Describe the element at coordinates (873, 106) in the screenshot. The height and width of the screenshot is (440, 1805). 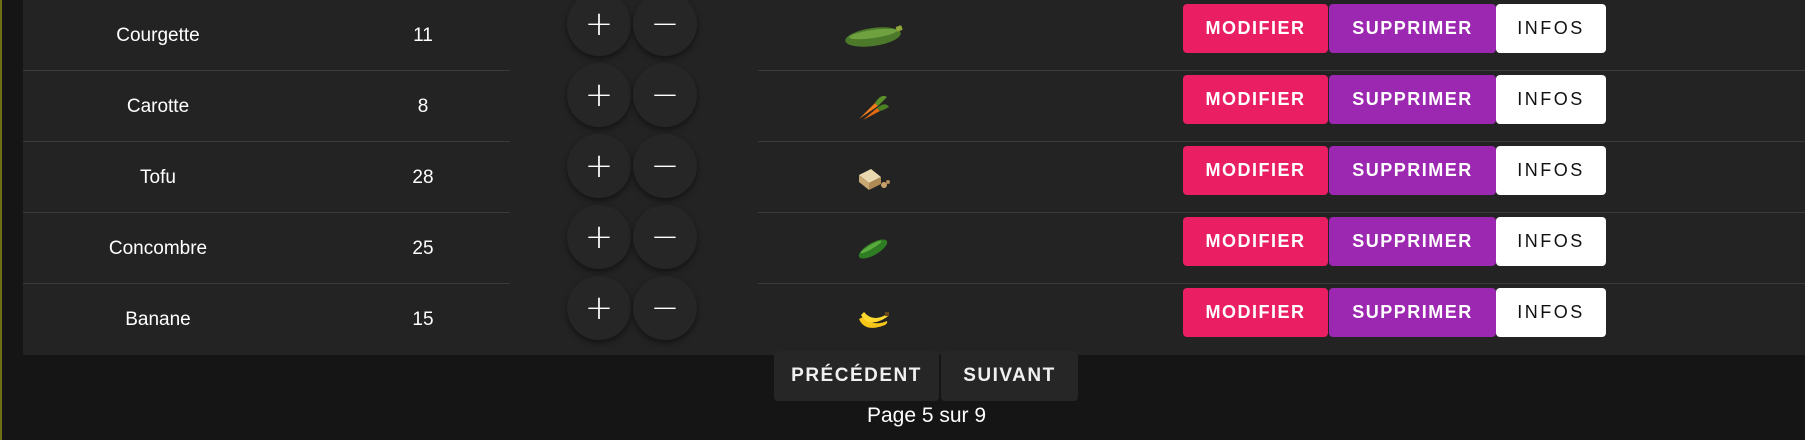
I see `carrot-icon` at that location.